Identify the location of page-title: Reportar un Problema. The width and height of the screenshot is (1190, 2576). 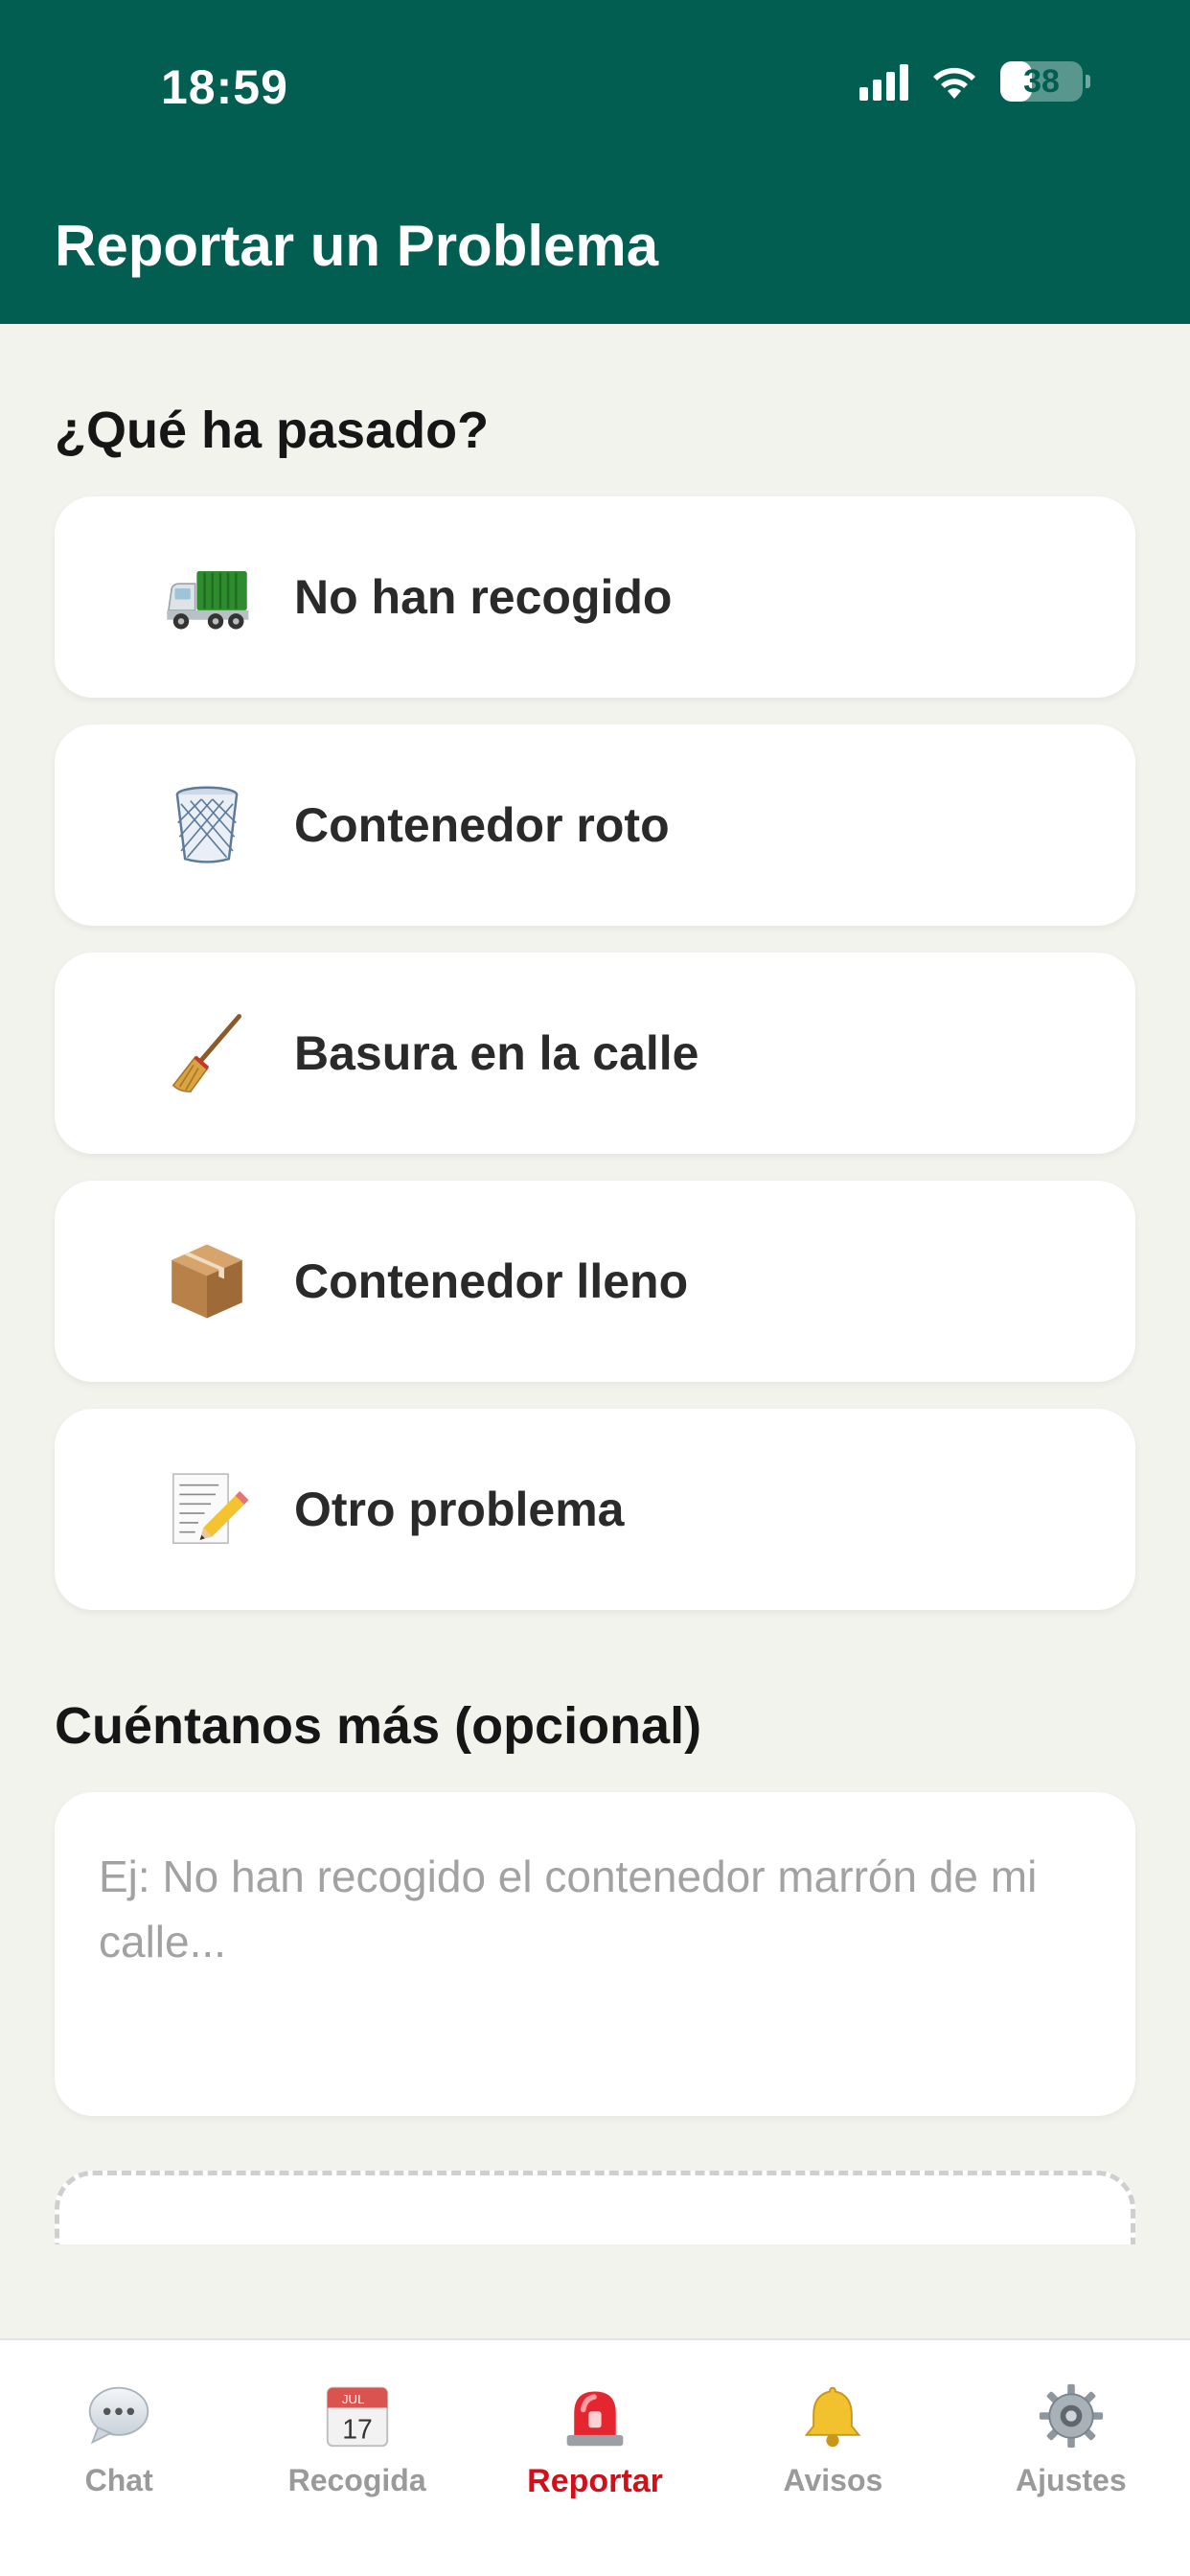
(357, 246).